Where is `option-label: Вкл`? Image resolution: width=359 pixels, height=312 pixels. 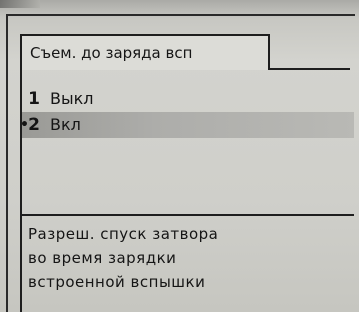
option-label: Вкл is located at coordinates (65, 124).